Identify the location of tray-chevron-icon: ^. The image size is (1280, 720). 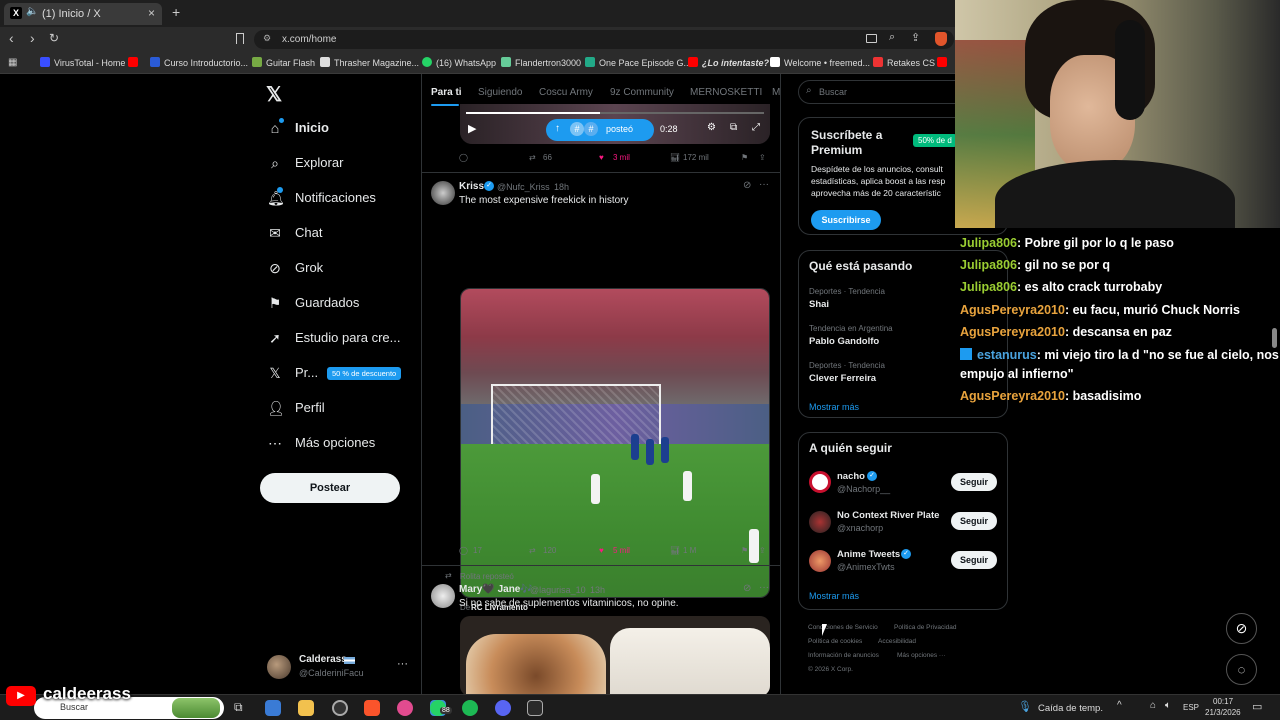
(1119, 705).